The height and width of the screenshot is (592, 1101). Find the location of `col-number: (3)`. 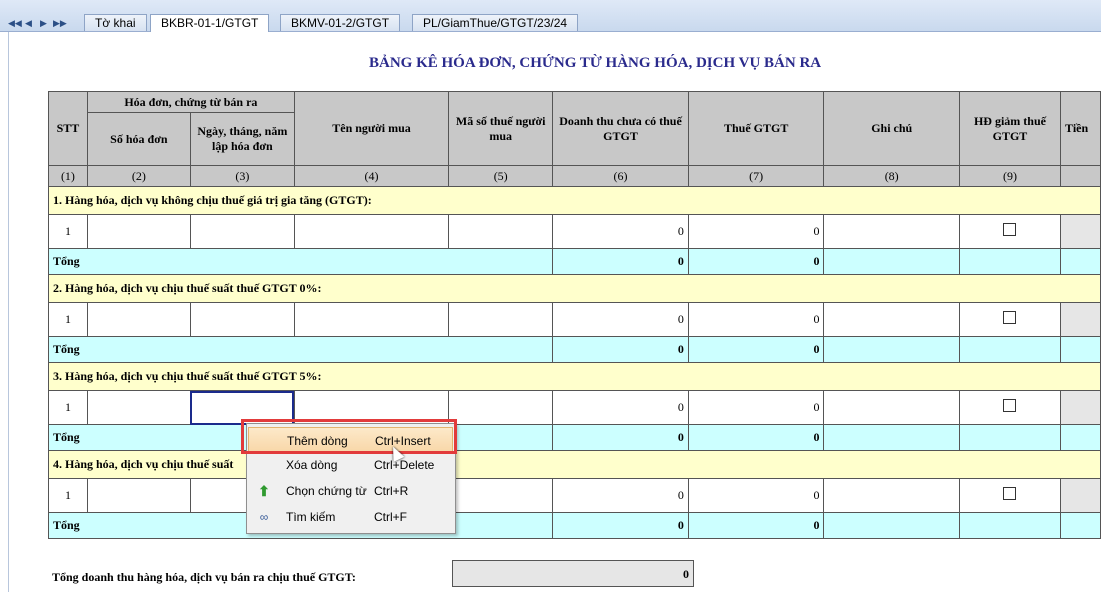

col-number: (3) is located at coordinates (242, 176).